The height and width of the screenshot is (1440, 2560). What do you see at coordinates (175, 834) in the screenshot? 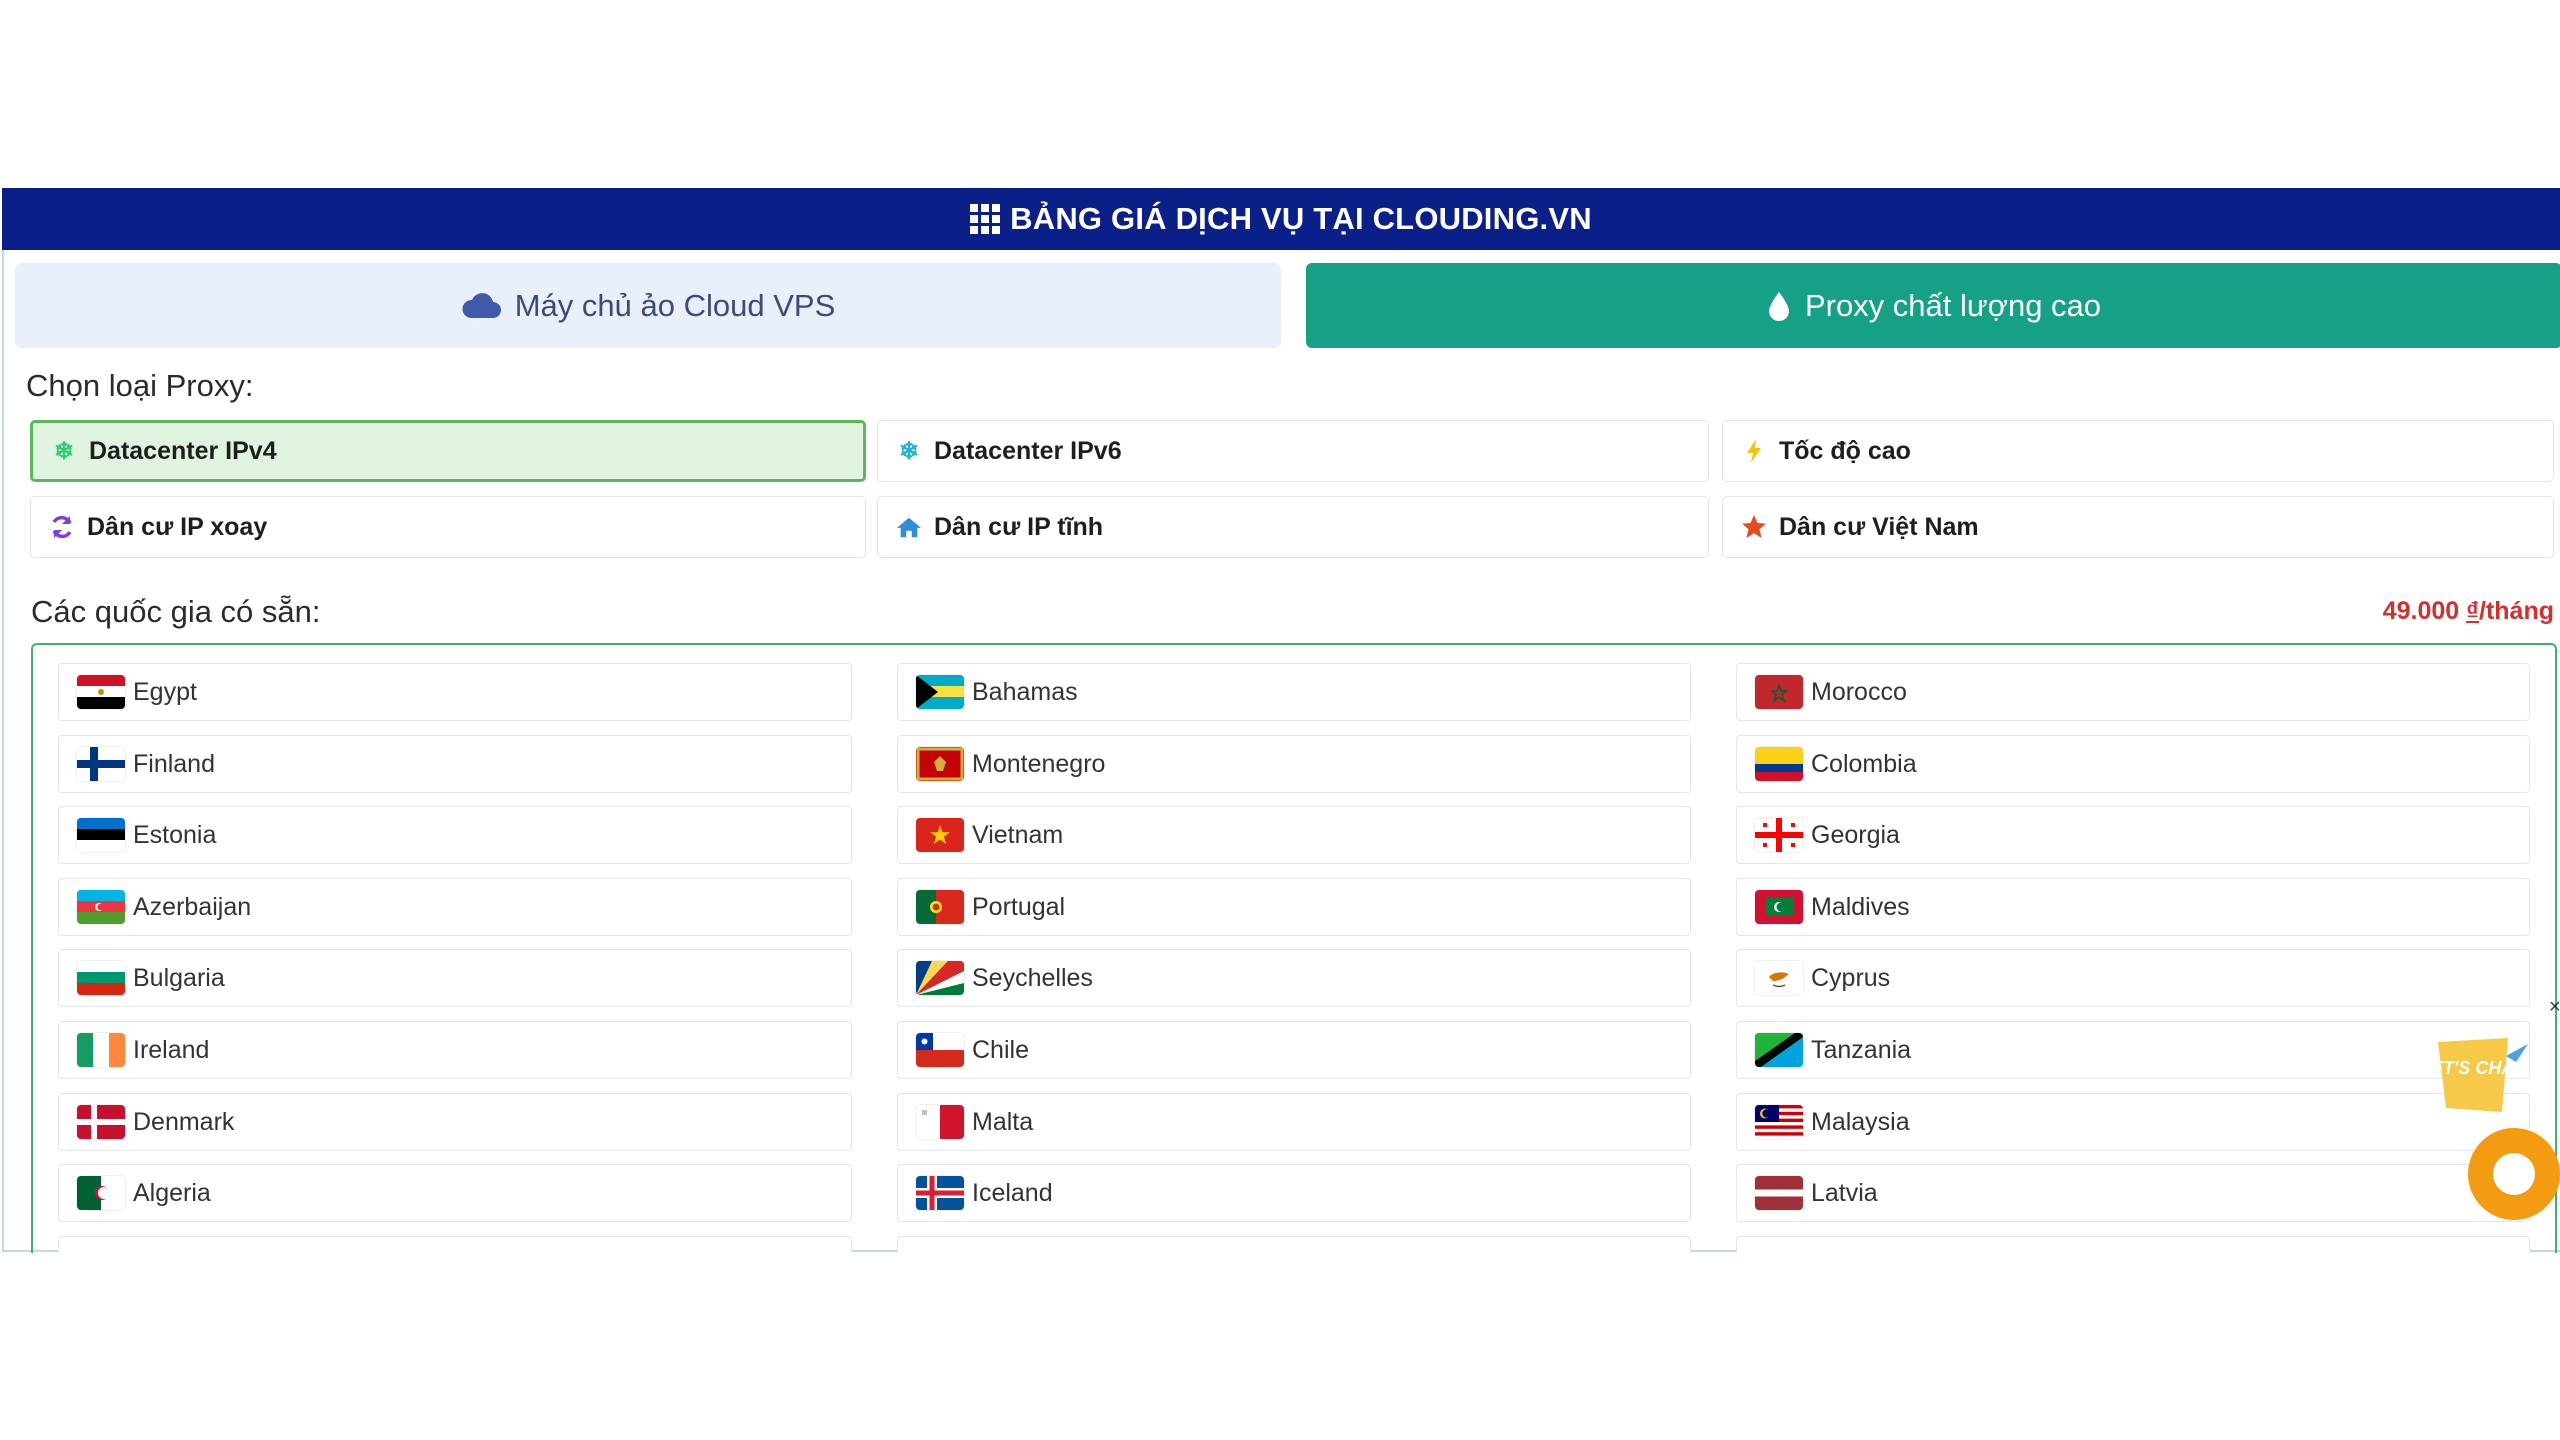
I see `country-name: Estonia` at bounding box center [175, 834].